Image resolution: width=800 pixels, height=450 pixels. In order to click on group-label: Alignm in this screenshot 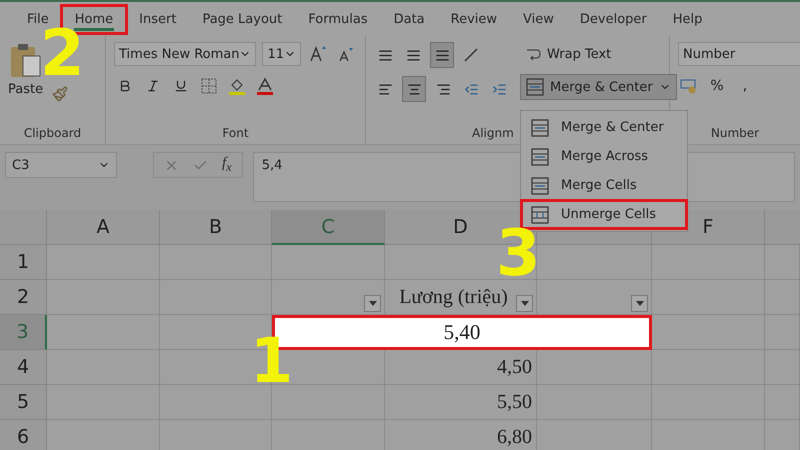, I will do `click(493, 133)`.